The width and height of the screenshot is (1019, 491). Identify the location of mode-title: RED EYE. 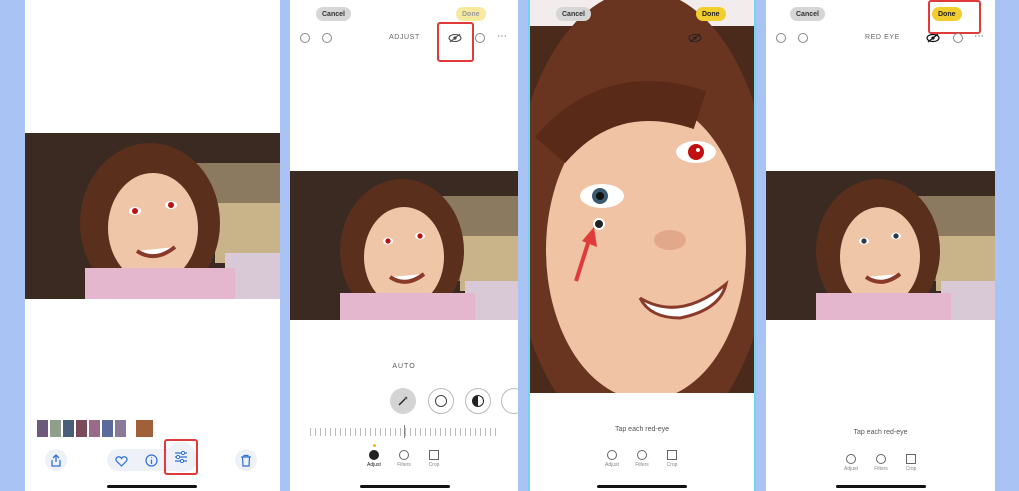
(882, 37).